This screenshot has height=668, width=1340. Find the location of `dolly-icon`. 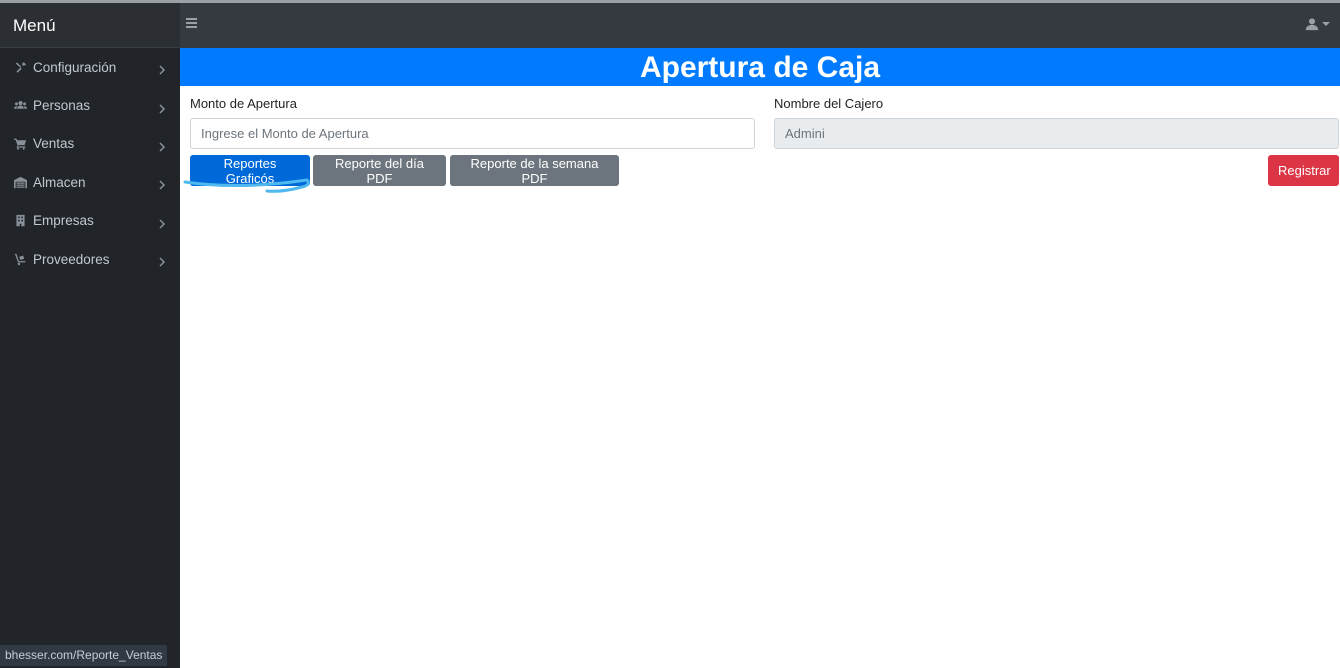

dolly-icon is located at coordinates (20, 259).